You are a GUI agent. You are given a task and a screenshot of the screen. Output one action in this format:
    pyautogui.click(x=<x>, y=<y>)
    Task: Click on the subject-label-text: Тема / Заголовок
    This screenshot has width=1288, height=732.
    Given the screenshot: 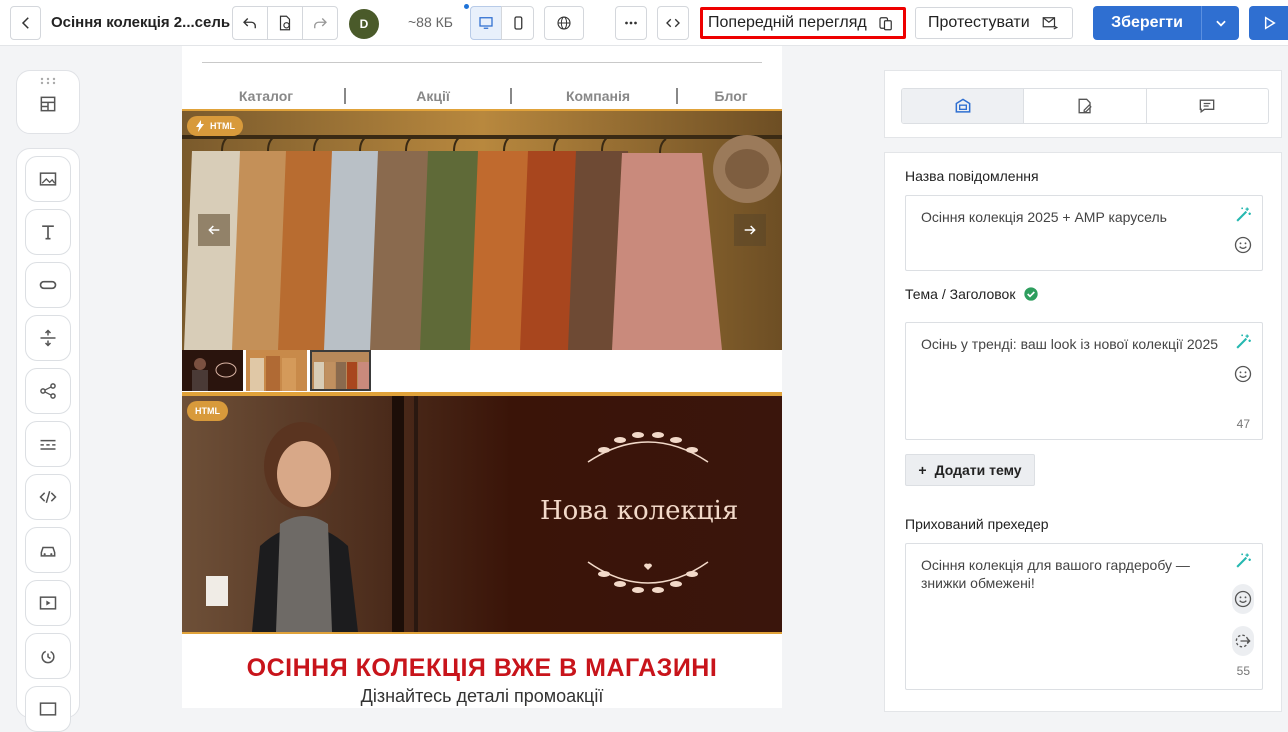 What is the action you would take?
    pyautogui.click(x=960, y=294)
    